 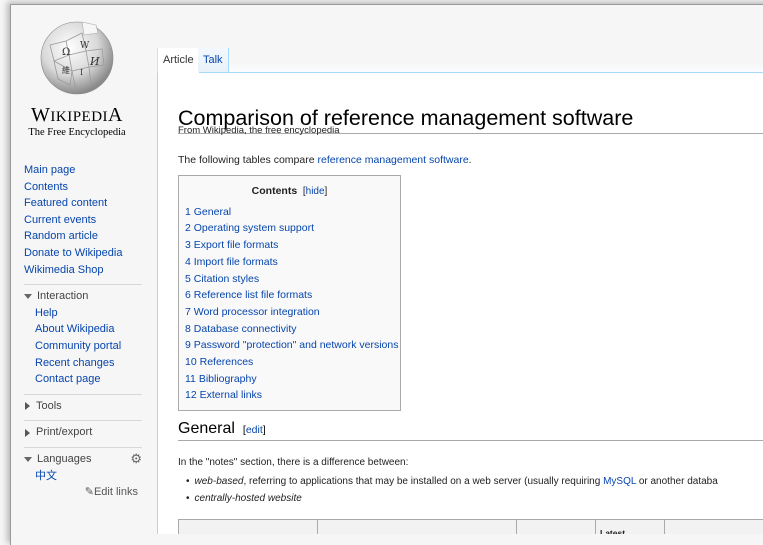 I want to click on svg-text: 維, so click(x=66, y=70).